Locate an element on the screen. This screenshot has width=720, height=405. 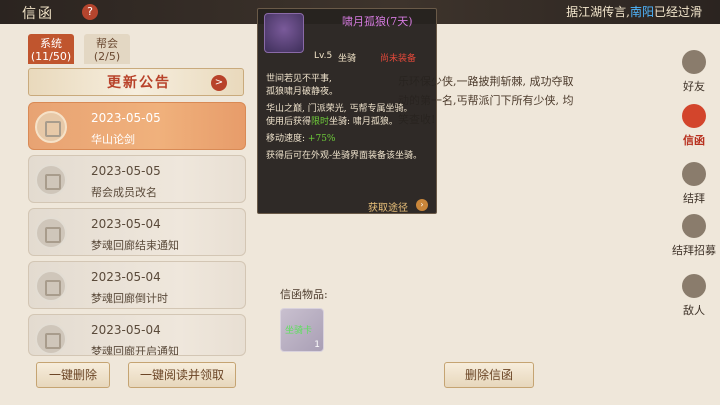
attachments-label: 信函物品: is located at coordinates (304, 294).